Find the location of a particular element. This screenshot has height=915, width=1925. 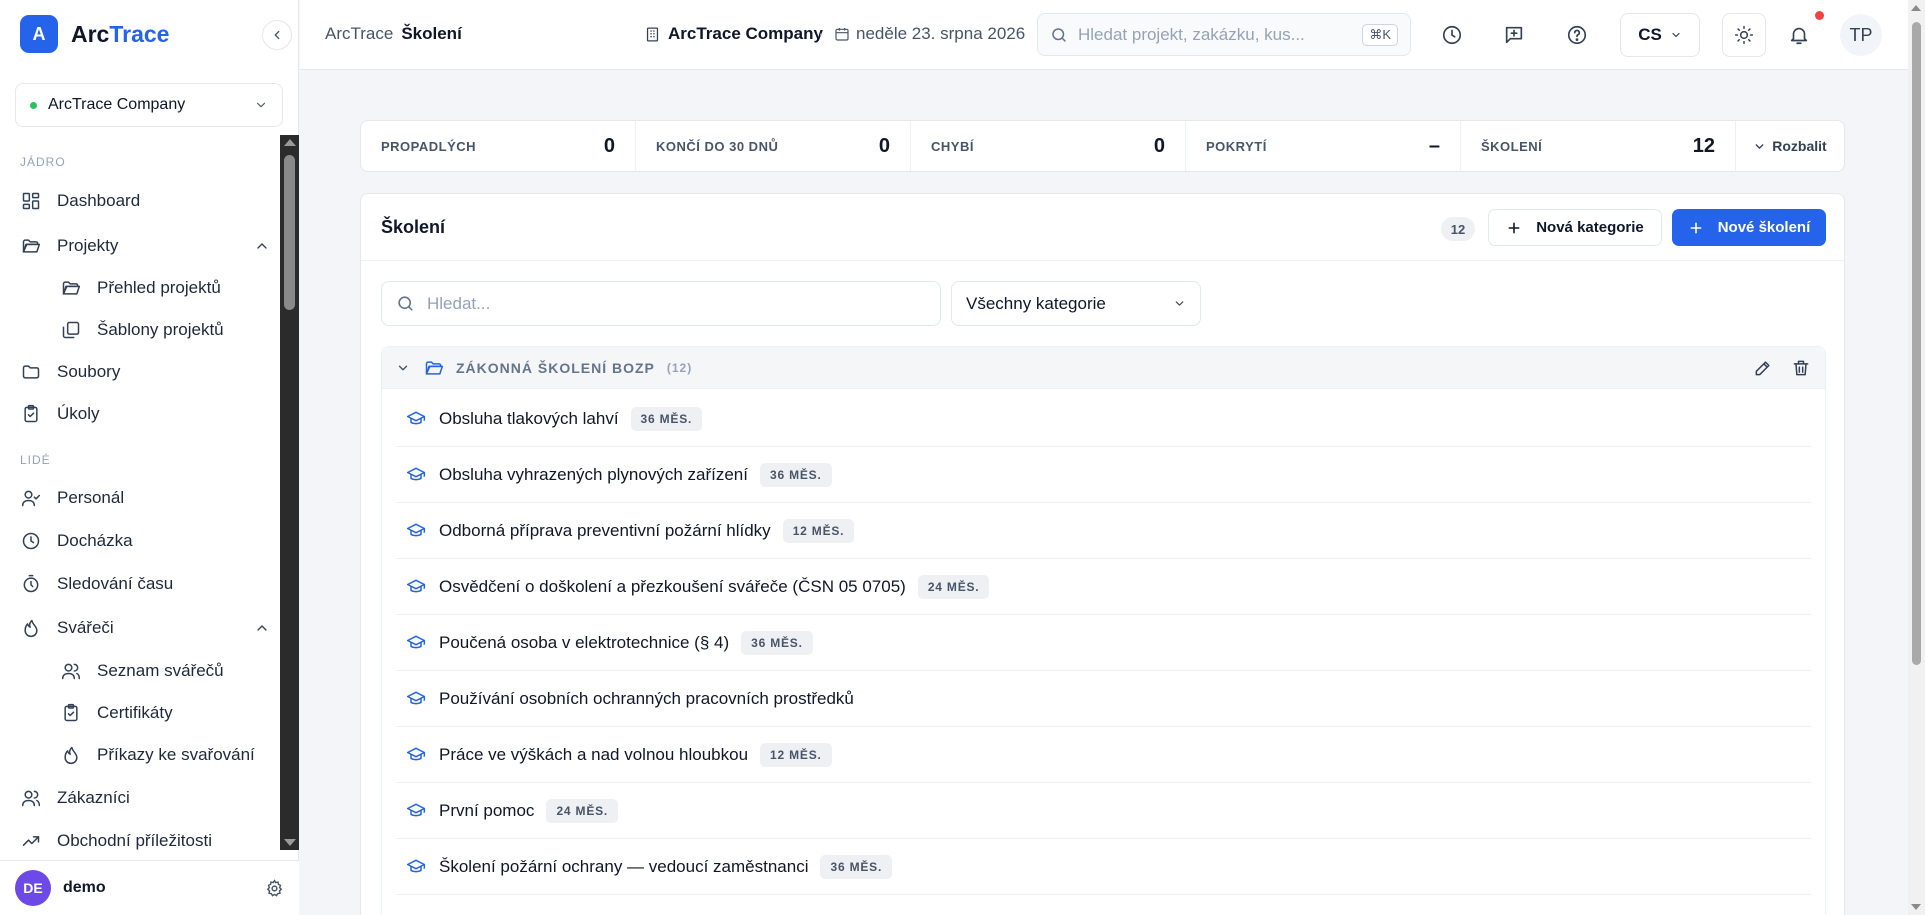

page-scrollbar is located at coordinates (1916, 457).